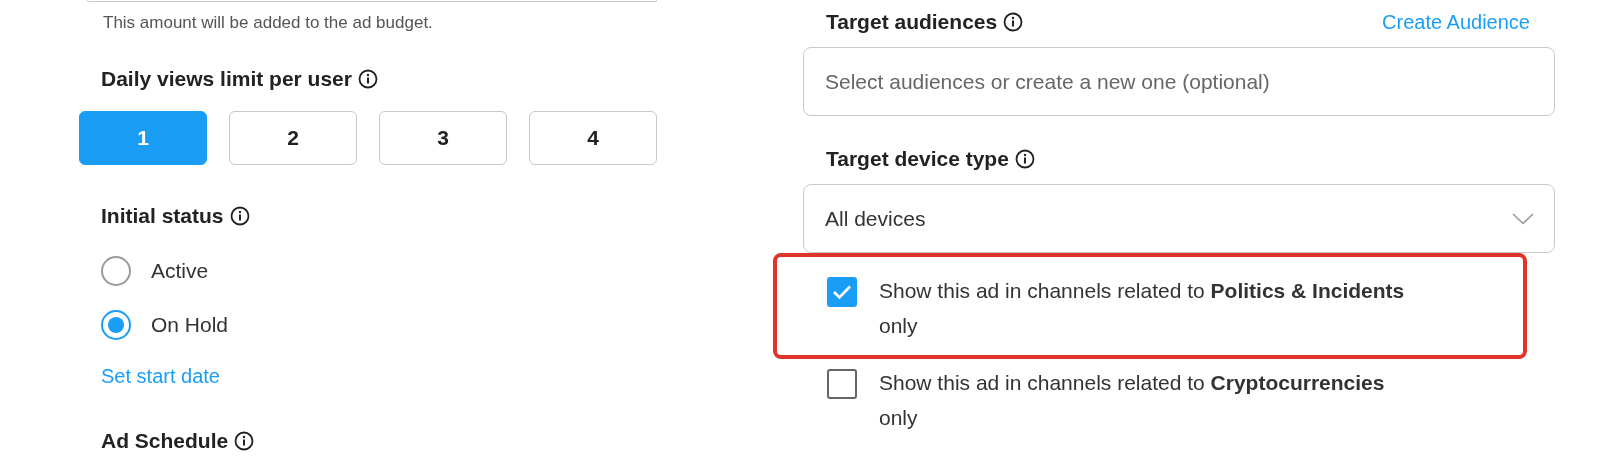 The width and height of the screenshot is (1600, 456). Describe the element at coordinates (165, 441) in the screenshot. I see `section-heading: Ad Schedule` at that location.